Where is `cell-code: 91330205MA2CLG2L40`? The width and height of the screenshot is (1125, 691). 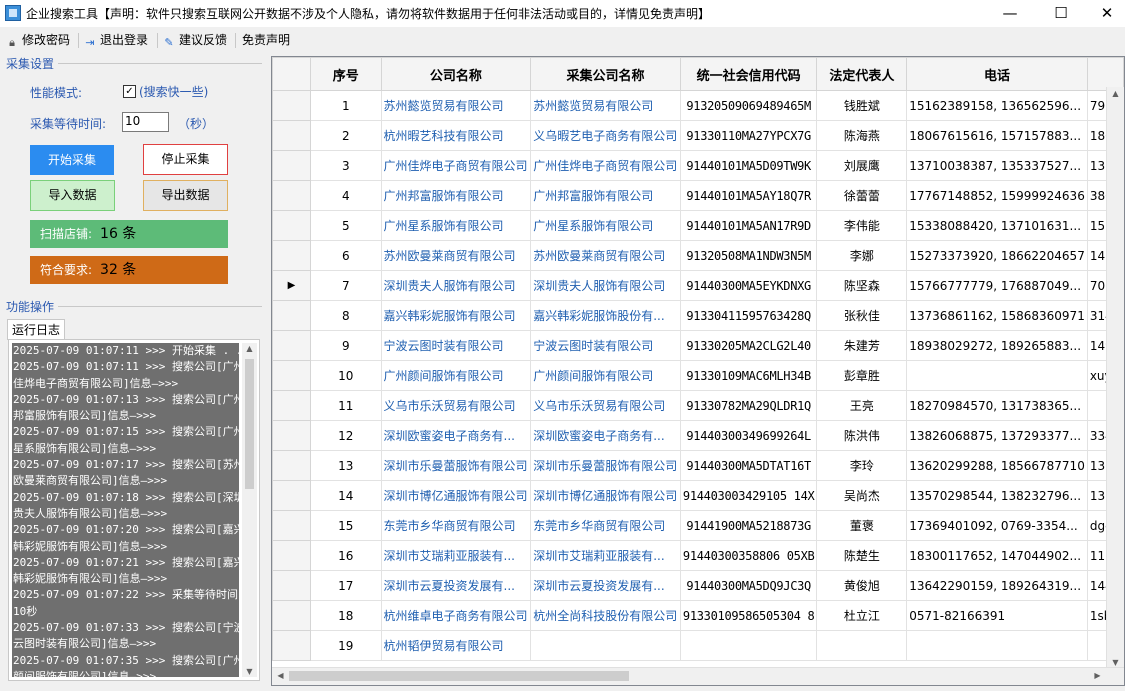 cell-code: 91330205MA2CLG2L40 is located at coordinates (748, 345).